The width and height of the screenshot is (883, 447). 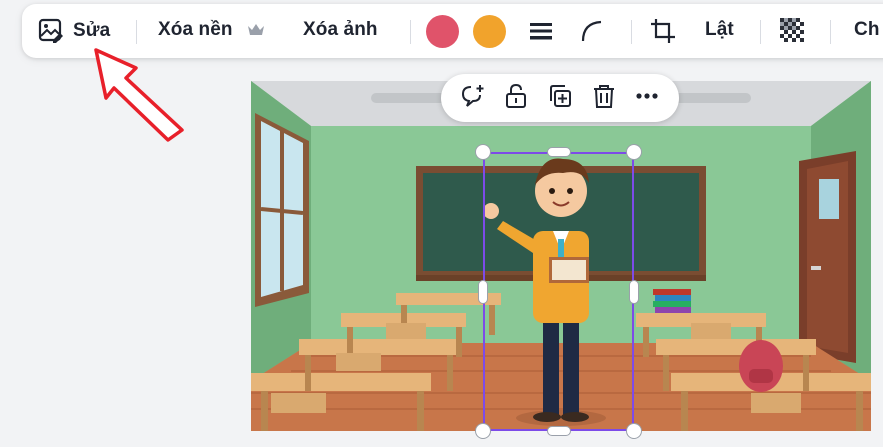 I want to click on element-floating-toolbar, so click(x=560, y=98).